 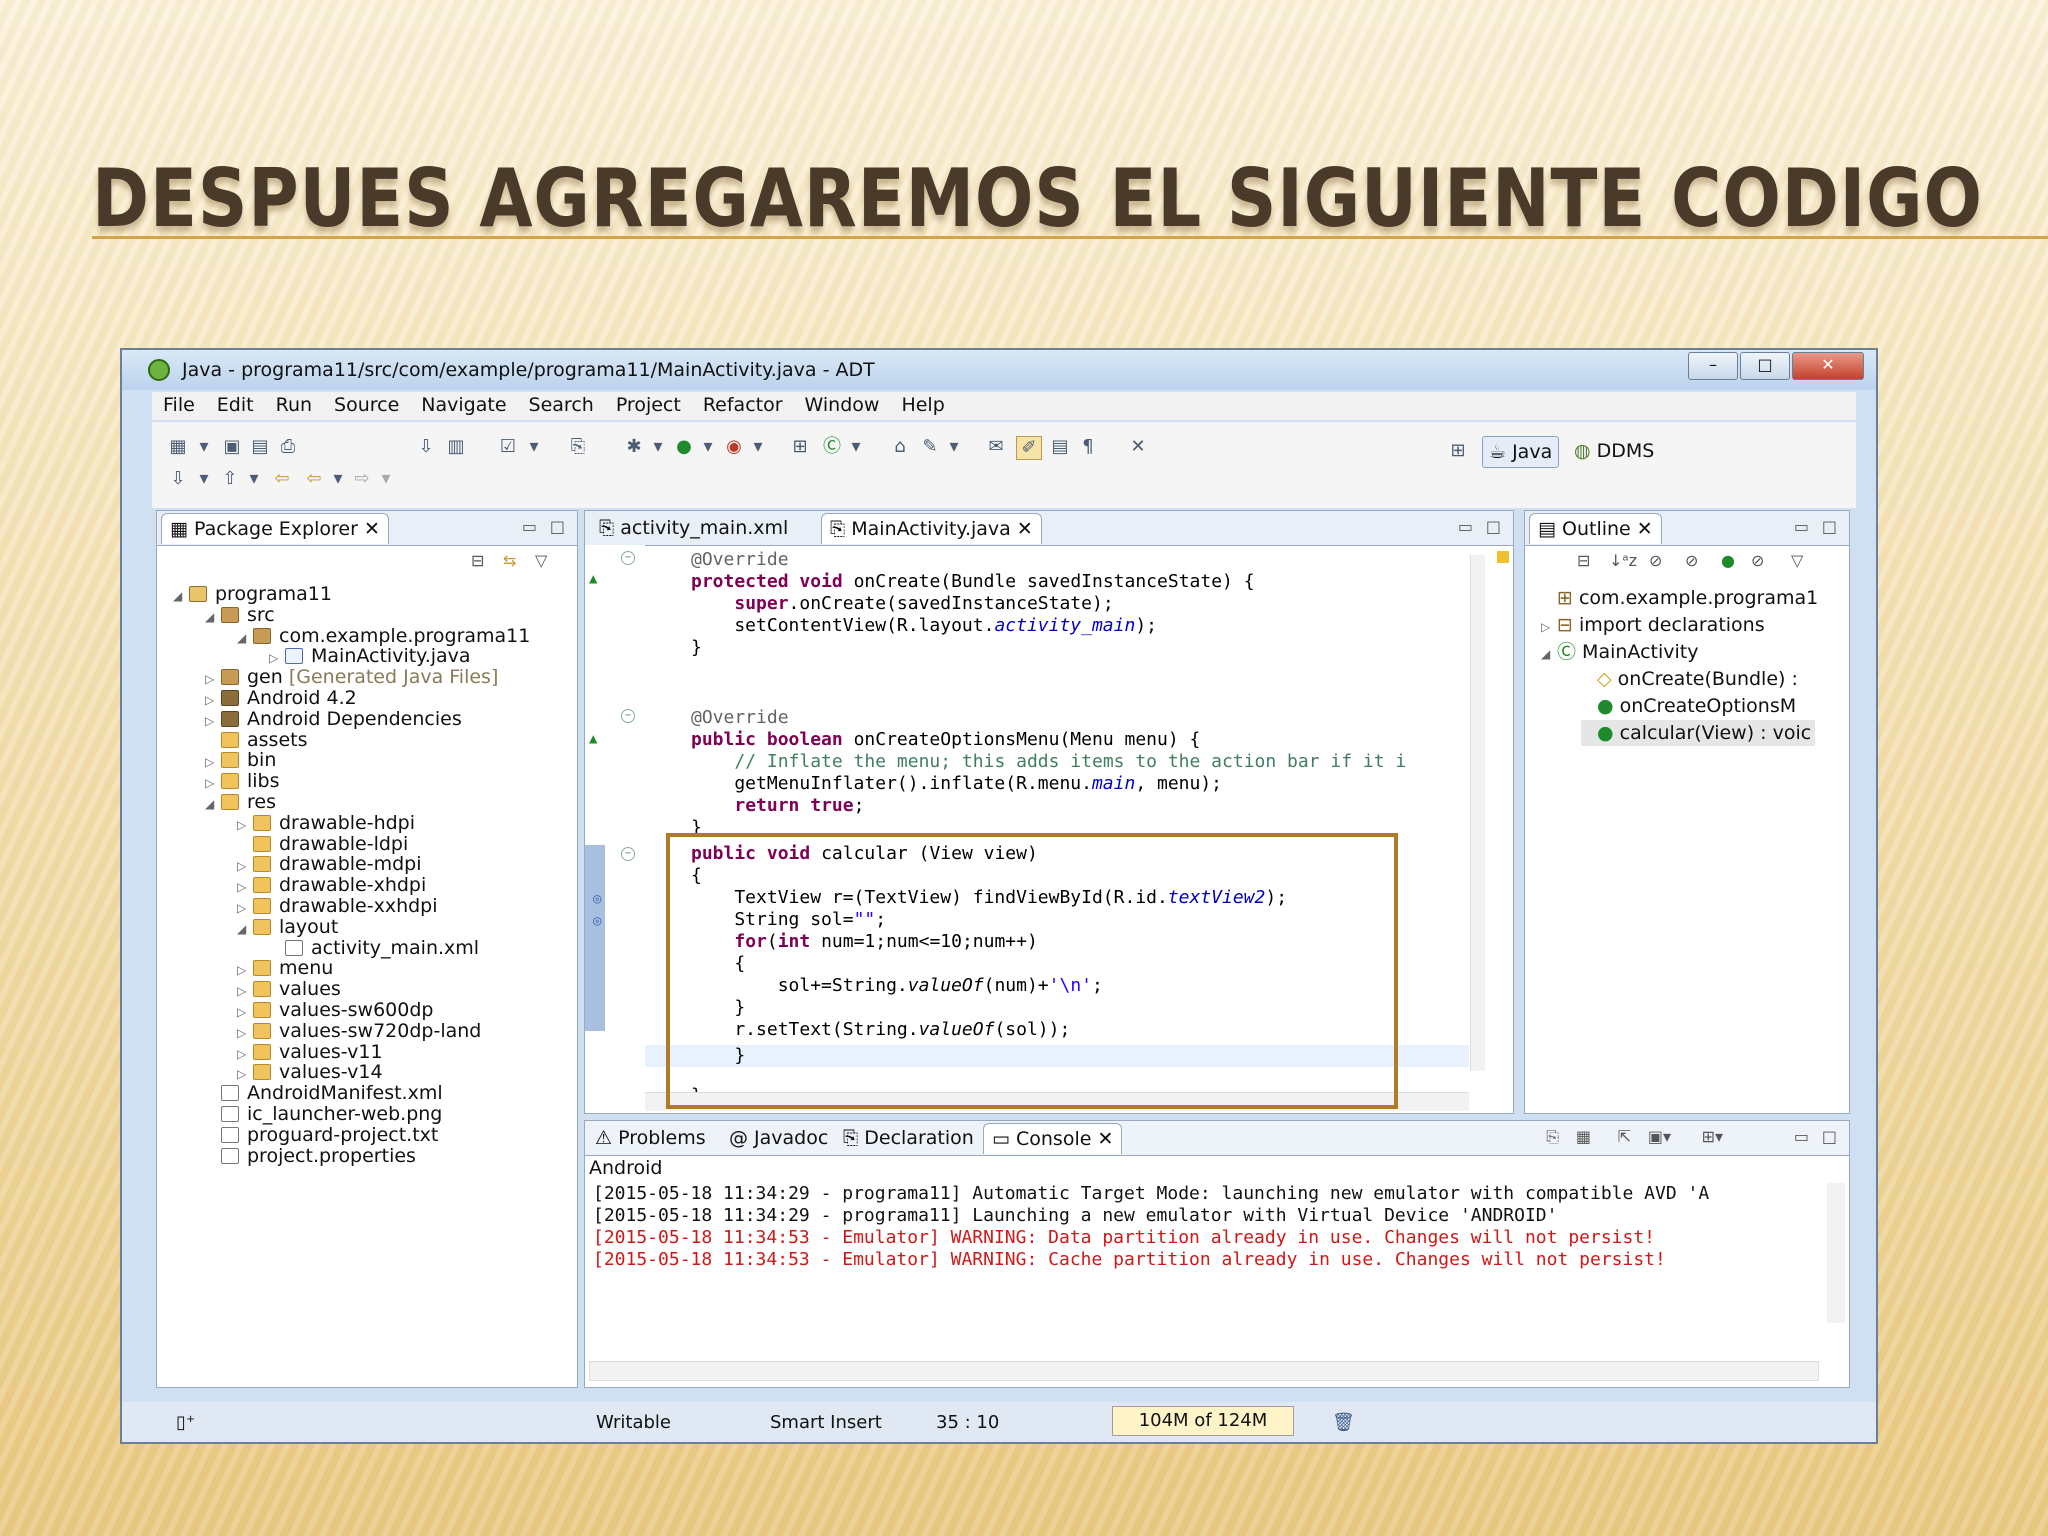 What do you see at coordinates (578, 447) in the screenshot?
I see `new-android-icon: ⎘` at bounding box center [578, 447].